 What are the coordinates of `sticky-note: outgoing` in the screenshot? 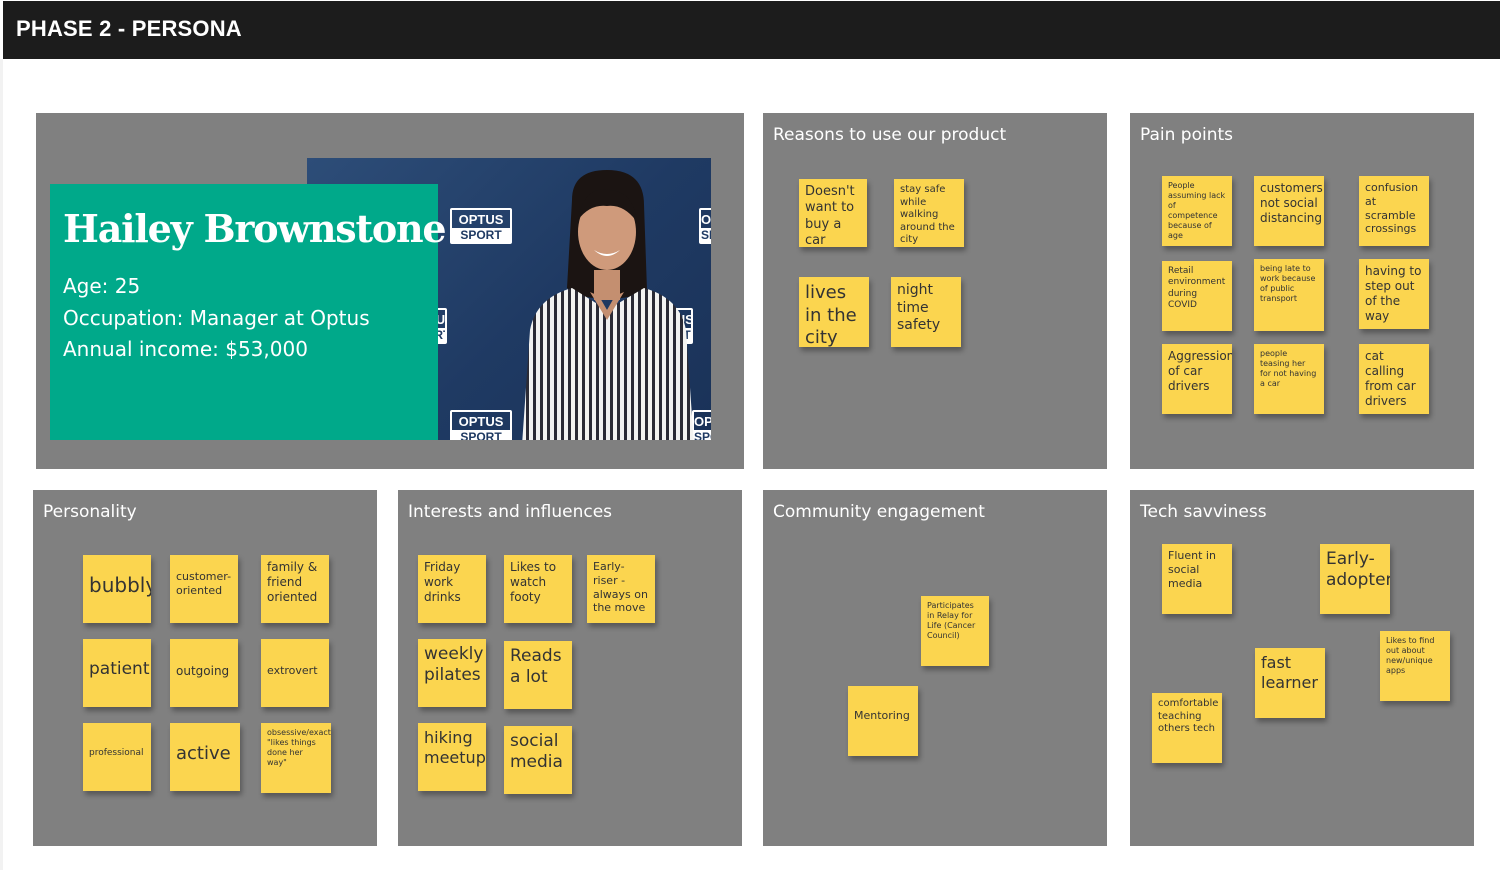 It's located at (204, 673).